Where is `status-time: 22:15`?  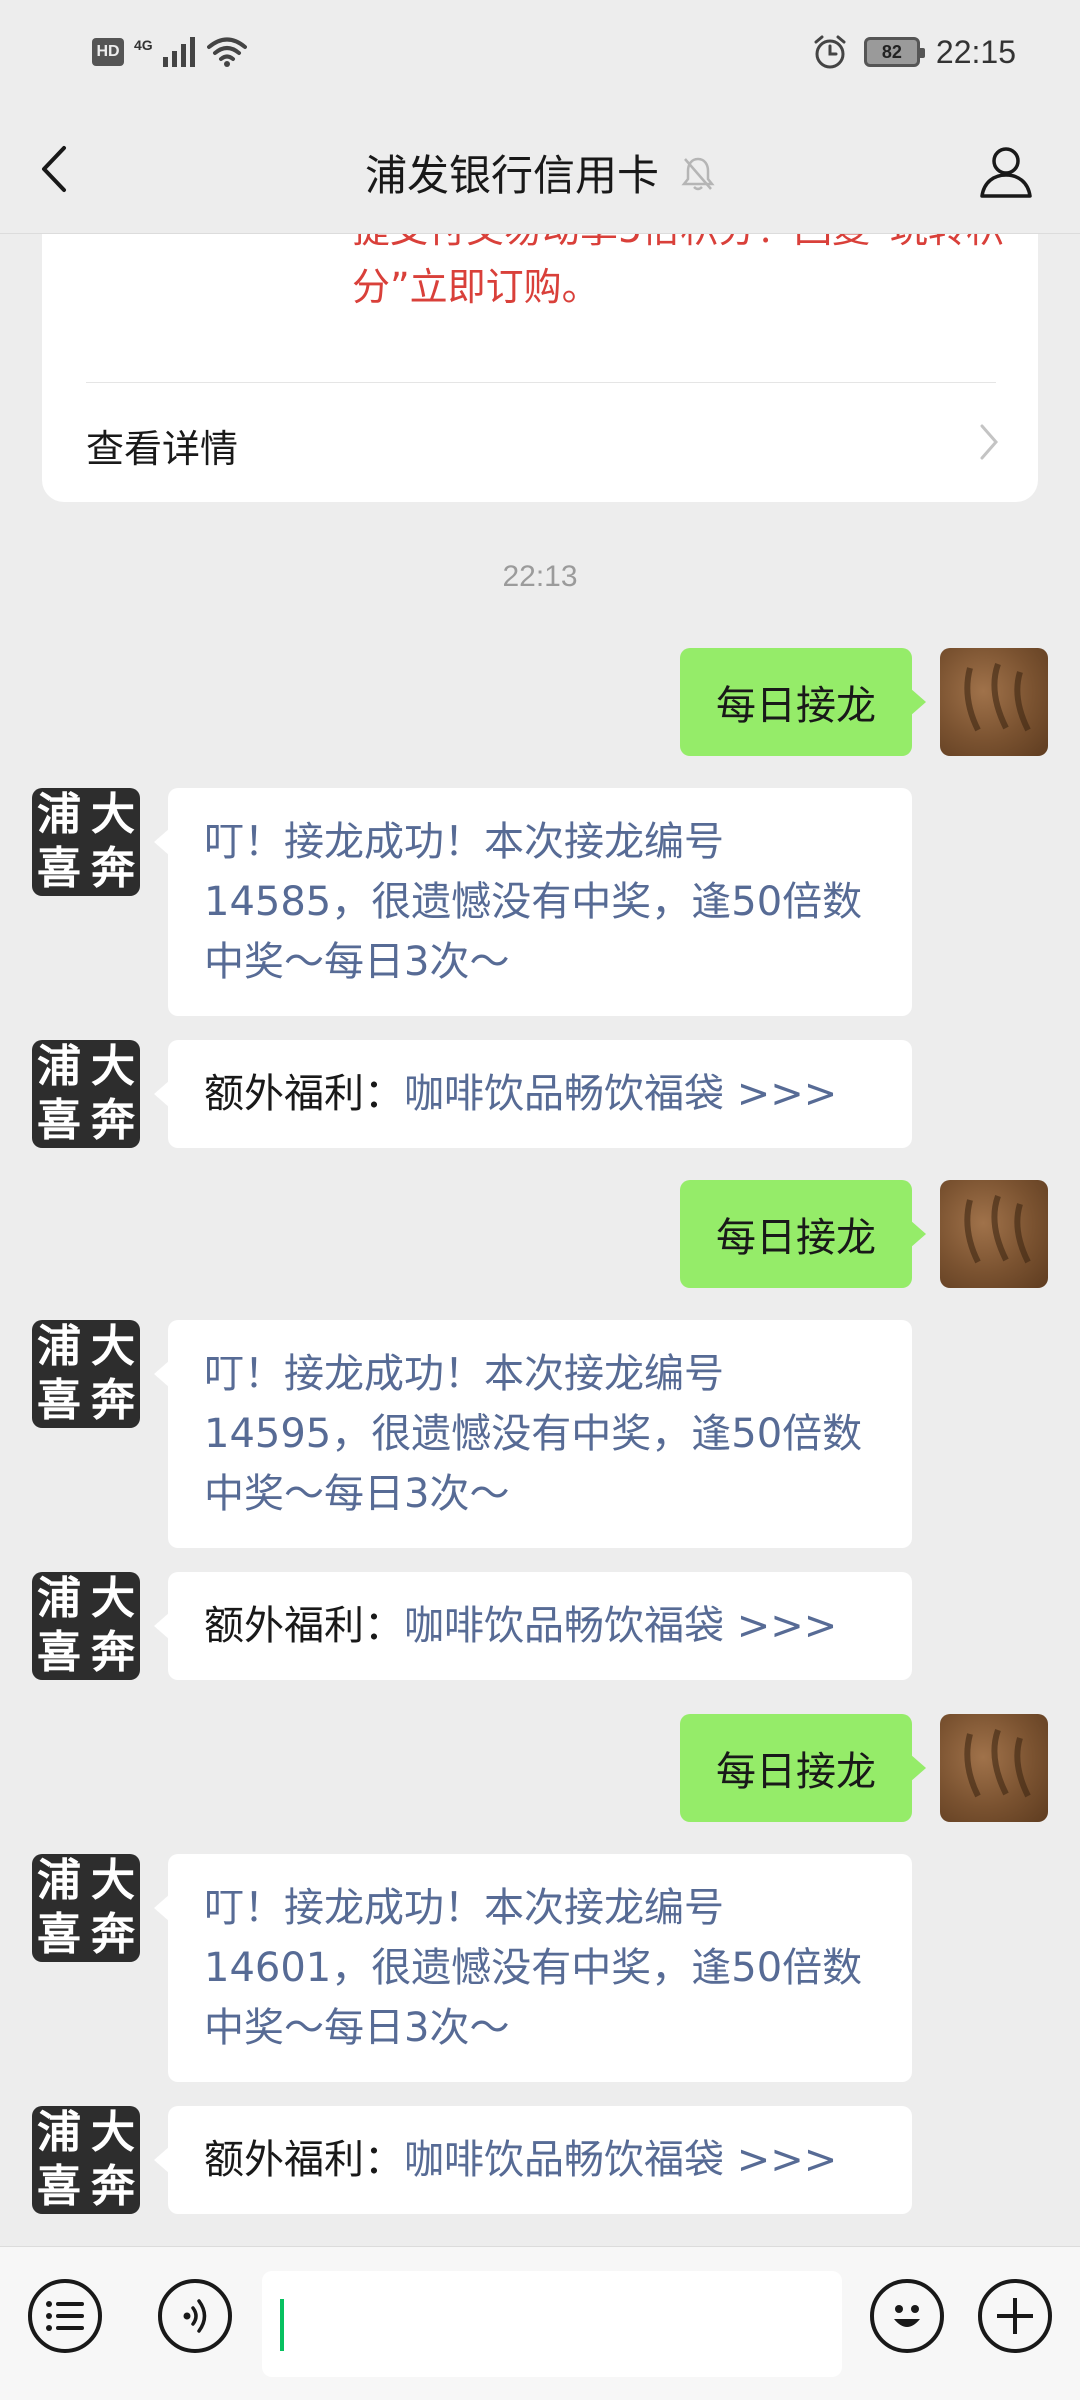
status-time: 22:15 is located at coordinates (975, 51).